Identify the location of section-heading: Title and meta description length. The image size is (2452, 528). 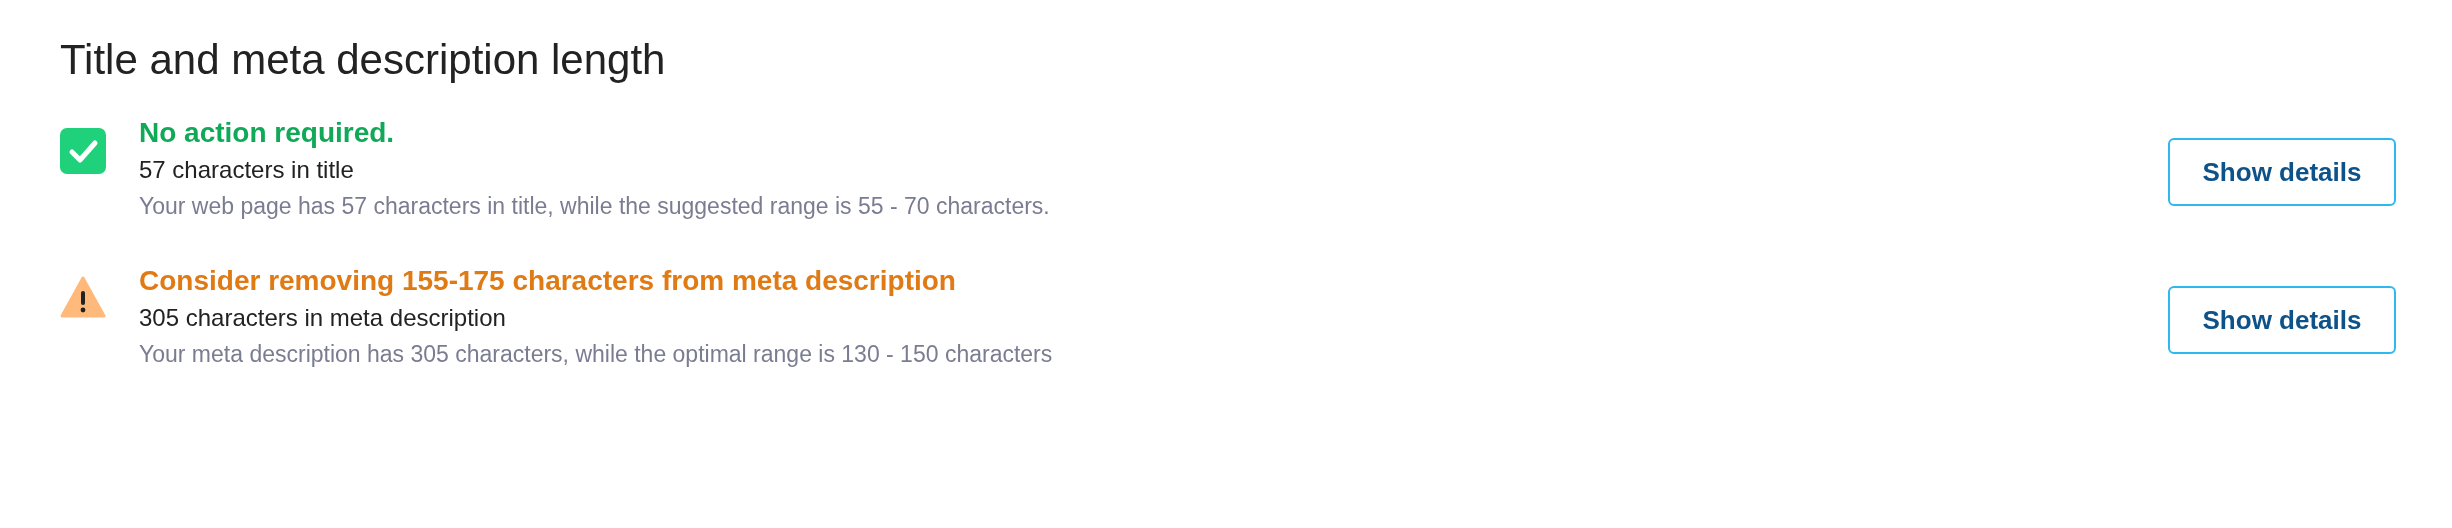
(363, 60).